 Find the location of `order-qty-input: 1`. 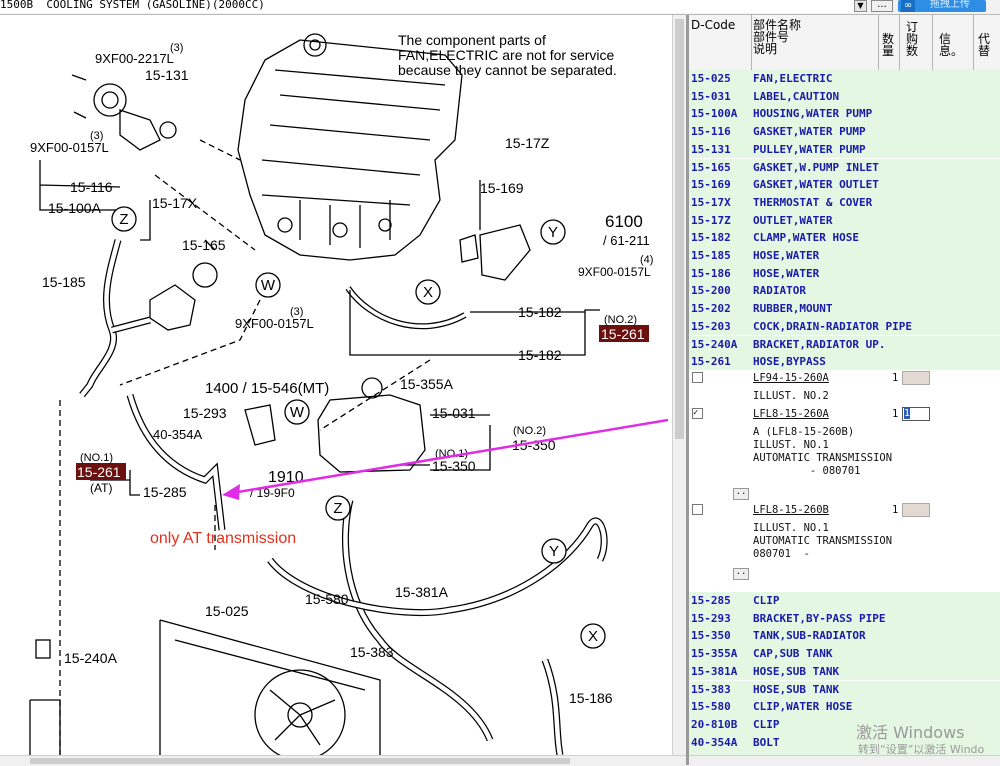

order-qty-input: 1 is located at coordinates (916, 414).